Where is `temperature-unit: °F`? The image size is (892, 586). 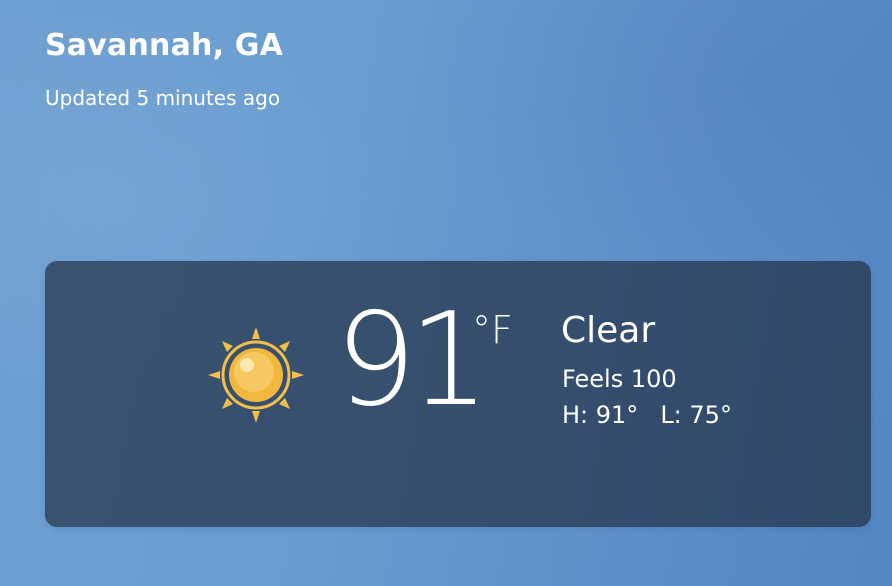 temperature-unit: °F is located at coordinates (492, 330).